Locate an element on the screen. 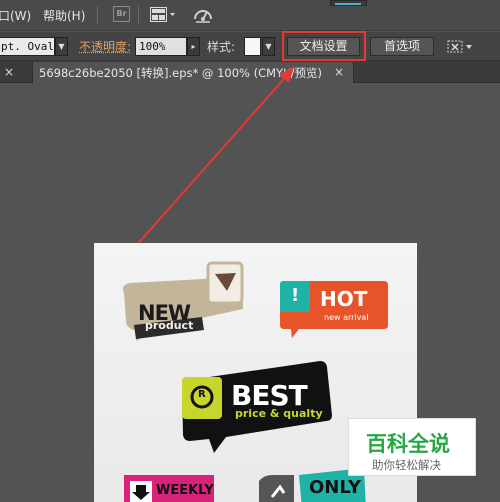  menu-help: 帮助(H) is located at coordinates (64, 15).